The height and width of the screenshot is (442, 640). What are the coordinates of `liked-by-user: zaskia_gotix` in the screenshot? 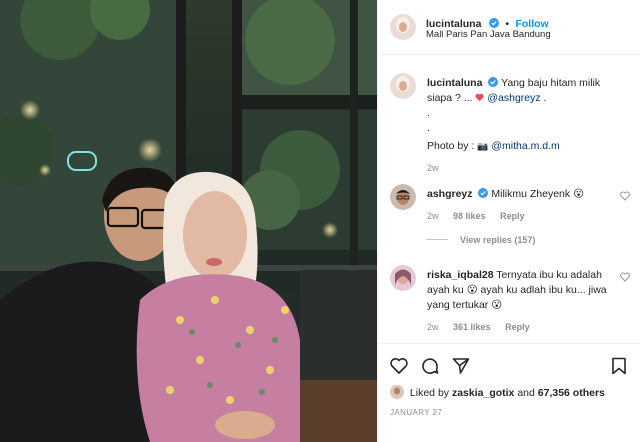 It's located at (483, 393).